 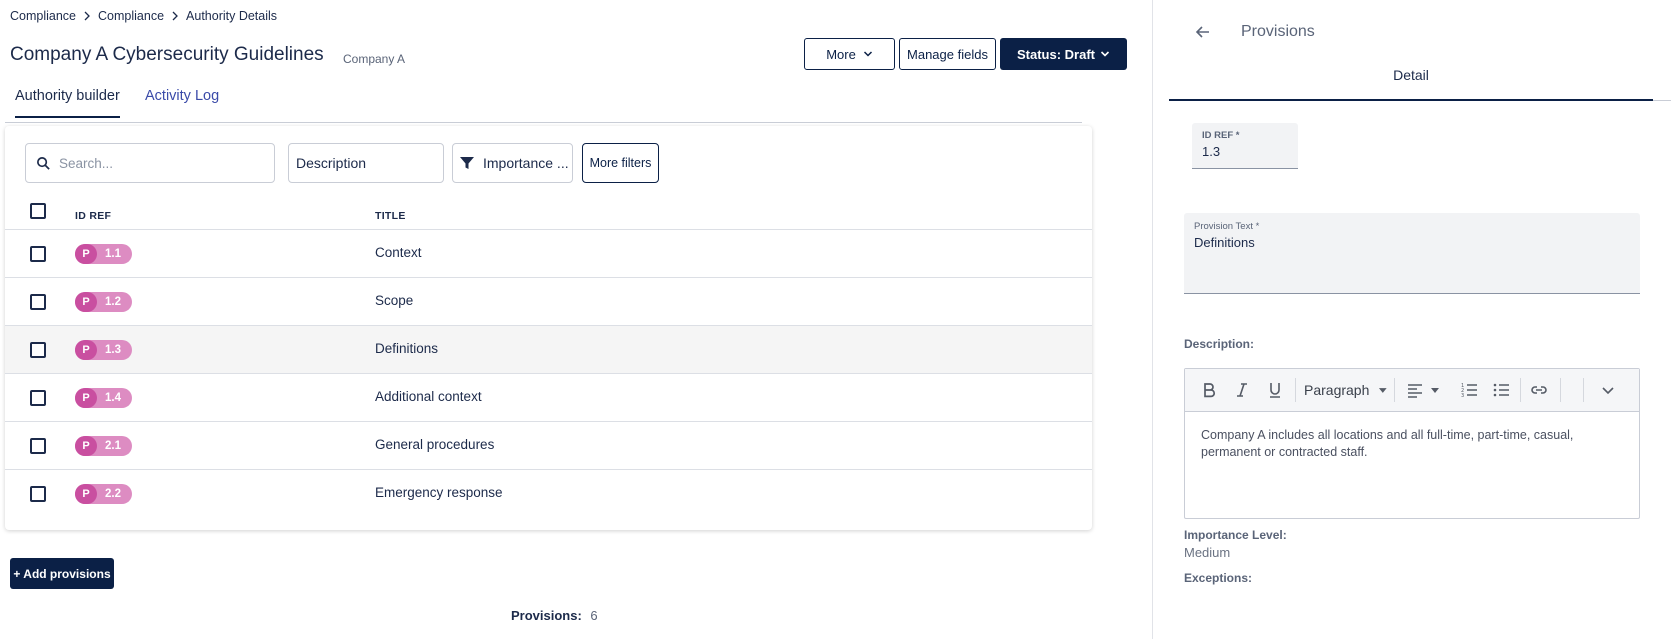 What do you see at coordinates (1412, 253) in the screenshot?
I see `provision-text-field: Provision Text * Definitions` at bounding box center [1412, 253].